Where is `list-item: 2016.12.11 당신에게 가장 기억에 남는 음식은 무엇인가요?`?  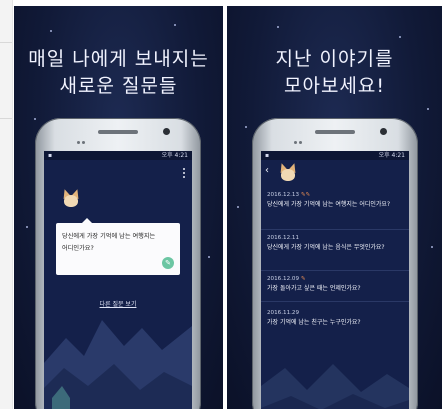 list-item: 2016.12.11 당신에게 가장 기억에 남는 음식은 무엇인가요? is located at coordinates (335, 252).